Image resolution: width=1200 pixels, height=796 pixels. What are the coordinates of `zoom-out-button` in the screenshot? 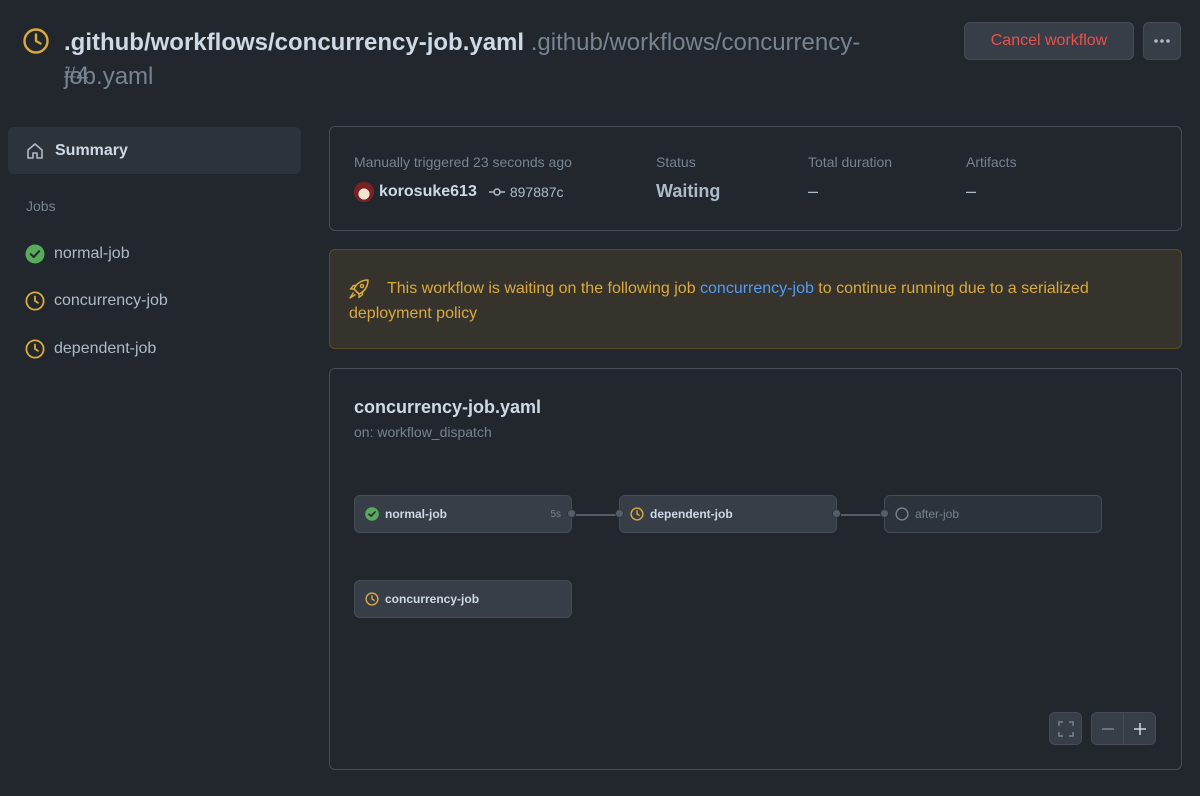 It's located at (1107, 728).